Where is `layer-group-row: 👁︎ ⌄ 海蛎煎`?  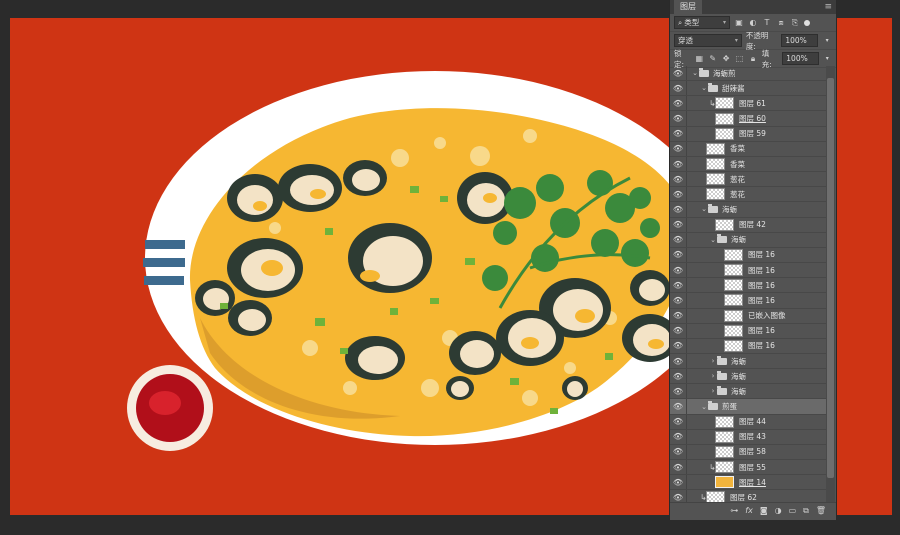 layer-group-row: 👁︎ ⌄ 海蛎煎 is located at coordinates (748, 74).